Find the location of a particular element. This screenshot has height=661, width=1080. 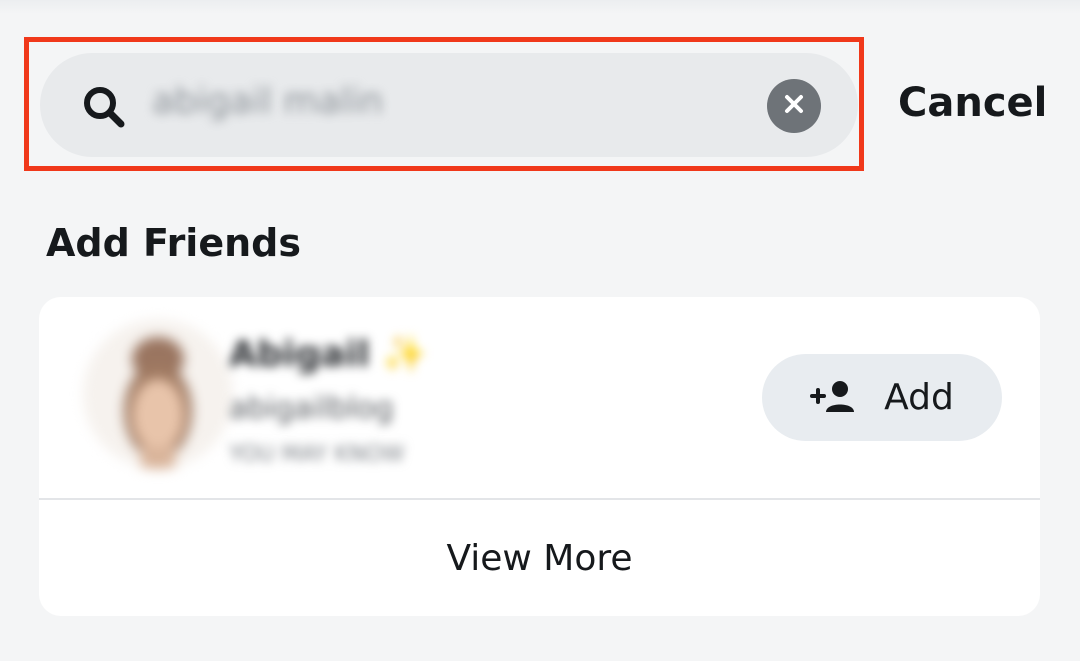

add-friend-button: Add is located at coordinates (882, 397).